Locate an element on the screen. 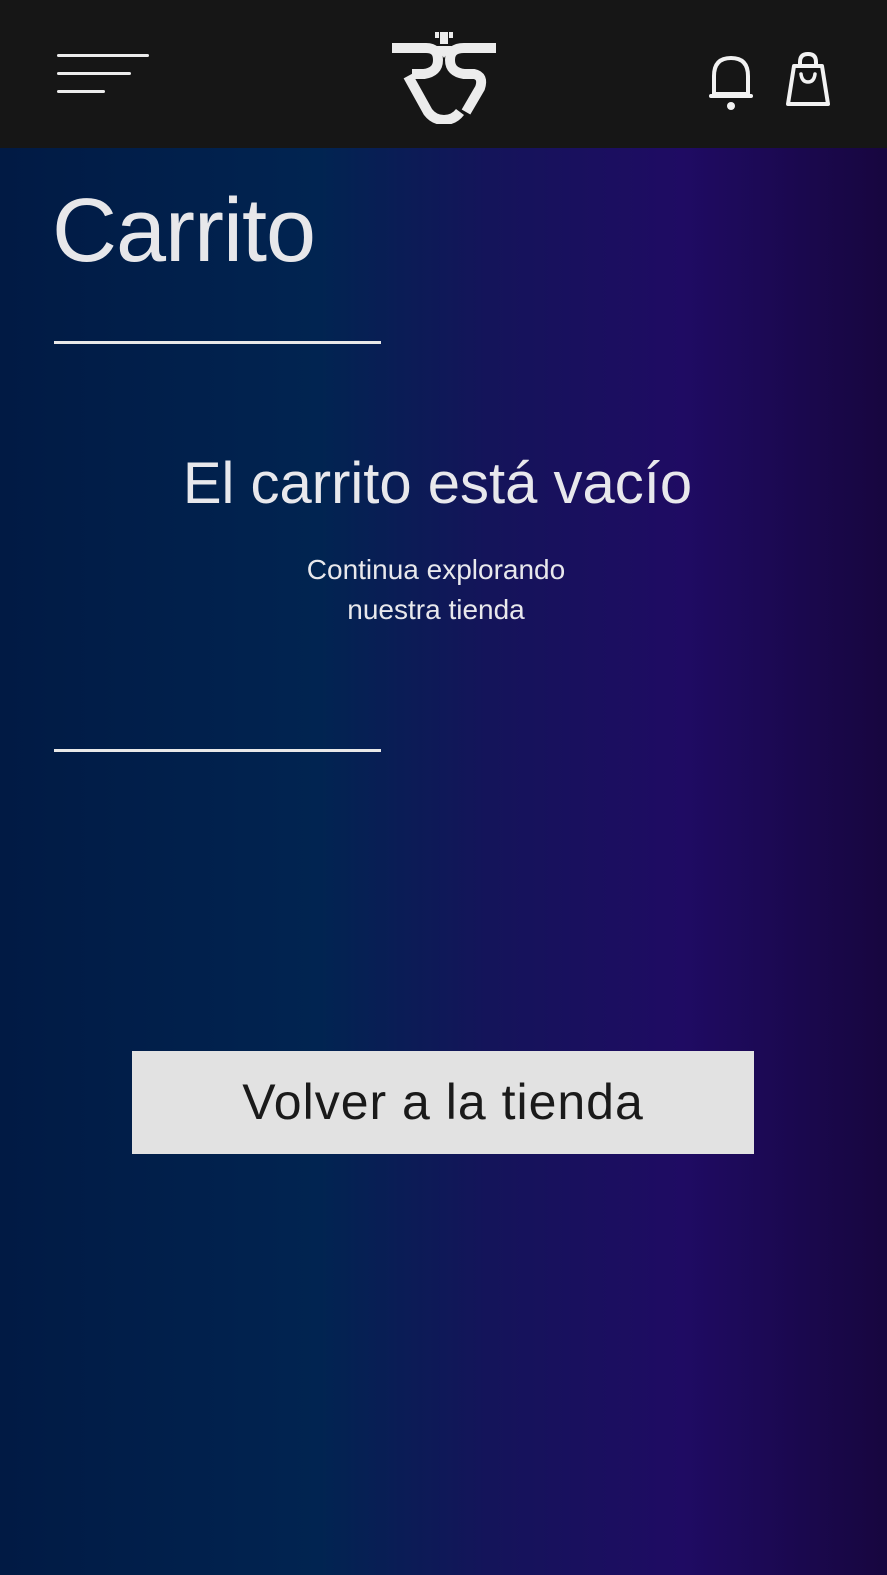 Image resolution: width=887 pixels, height=1575 pixels. bell-icon is located at coordinates (731, 82).